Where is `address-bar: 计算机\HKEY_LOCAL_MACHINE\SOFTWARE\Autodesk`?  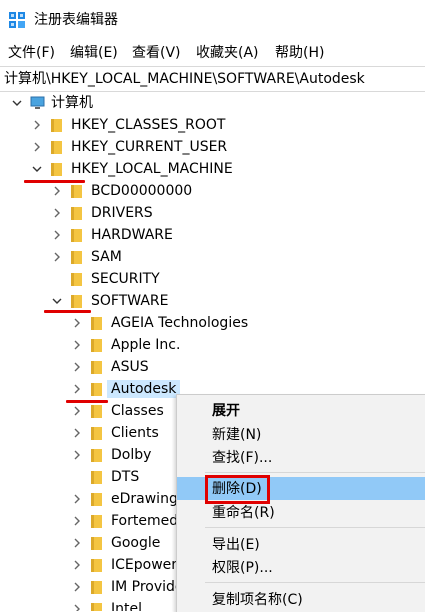 address-bar: 计算机\HKEY_LOCAL_MACHINE\SOFTWARE\Autodesk is located at coordinates (212, 79).